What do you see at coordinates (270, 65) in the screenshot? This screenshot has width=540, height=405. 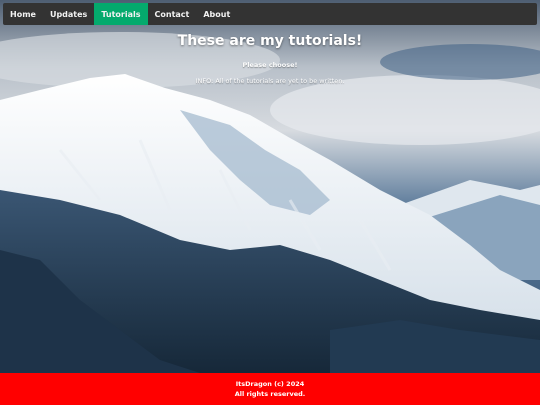 I see `page-subtitle: Please choose!` at bounding box center [270, 65].